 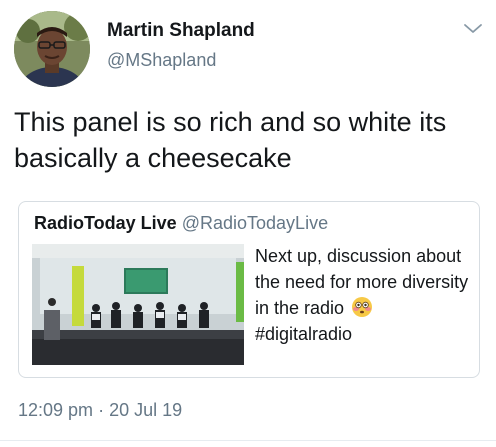 I want to click on quoted-tweet-image, so click(x=138, y=304).